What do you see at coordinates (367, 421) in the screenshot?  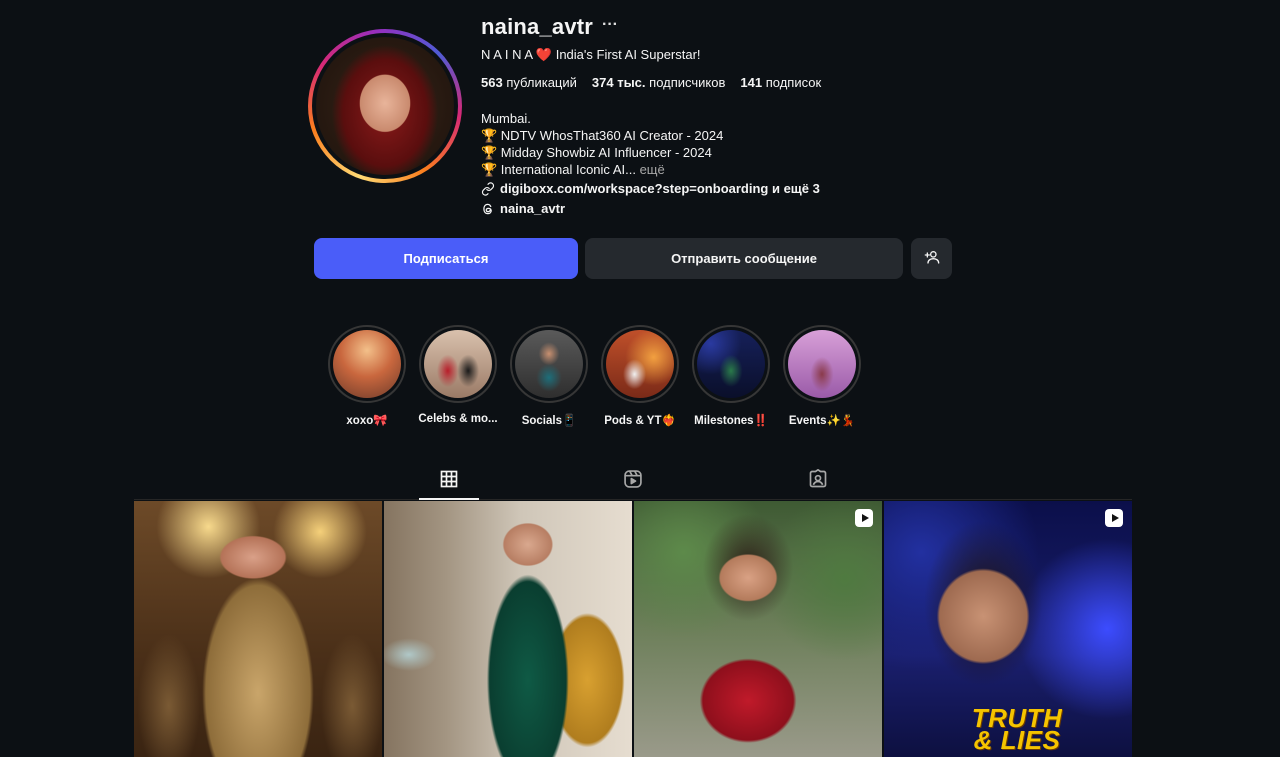 I see `highlight-label: xoxo🎀` at bounding box center [367, 421].